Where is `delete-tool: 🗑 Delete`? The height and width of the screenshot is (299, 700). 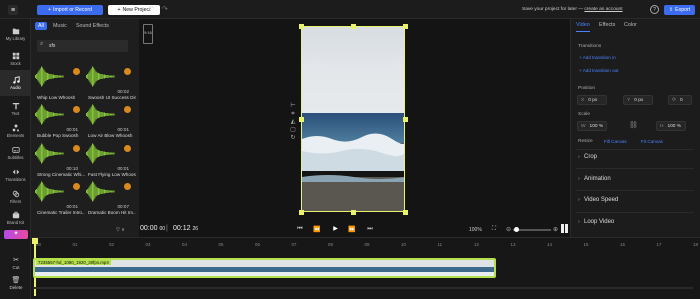
delete-tool: 🗑 Delete is located at coordinates (16, 285).